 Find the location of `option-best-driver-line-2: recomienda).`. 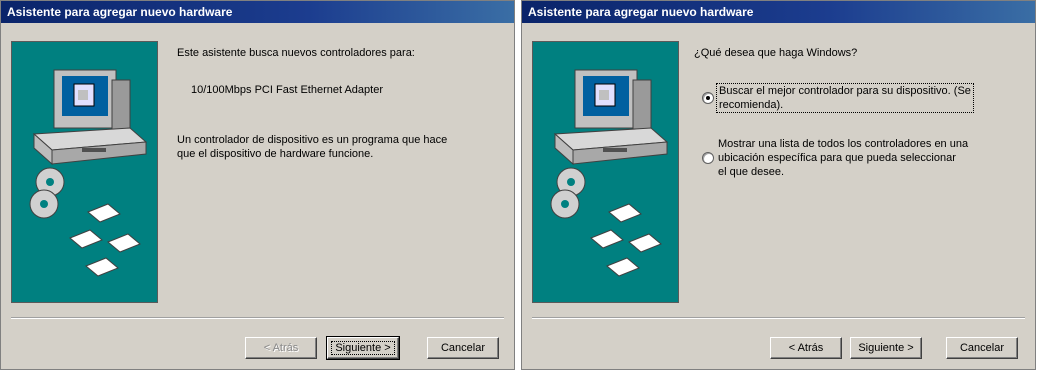

option-best-driver-line-2: recomienda). is located at coordinates (751, 105).